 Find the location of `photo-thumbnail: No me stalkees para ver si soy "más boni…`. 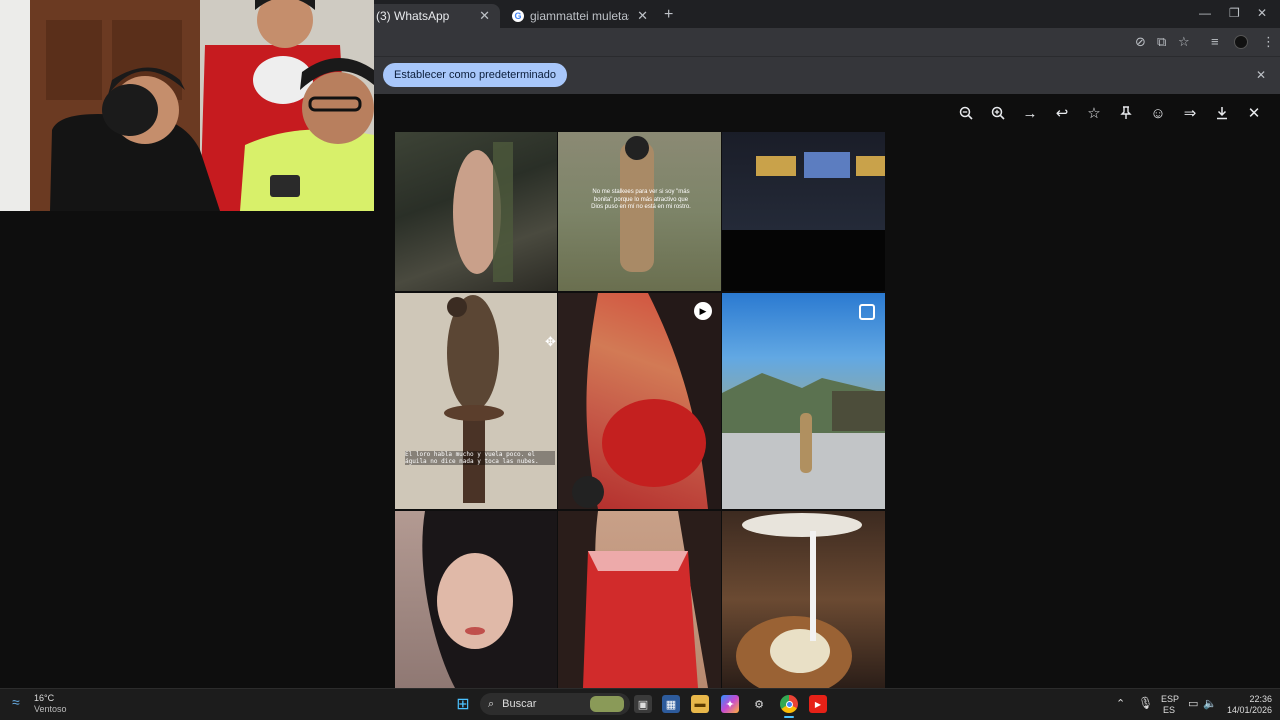

photo-thumbnail: No me stalkees para ver si soy "más boni… is located at coordinates (639, 211).